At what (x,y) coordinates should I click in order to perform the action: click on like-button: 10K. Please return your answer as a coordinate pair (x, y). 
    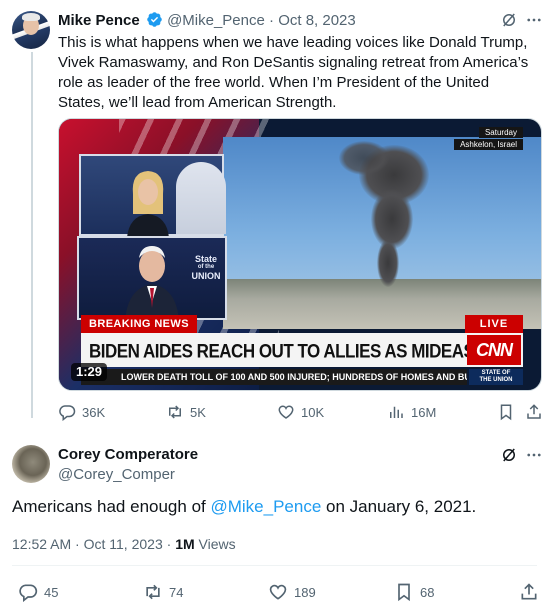
    Looking at the image, I should click on (300, 412).